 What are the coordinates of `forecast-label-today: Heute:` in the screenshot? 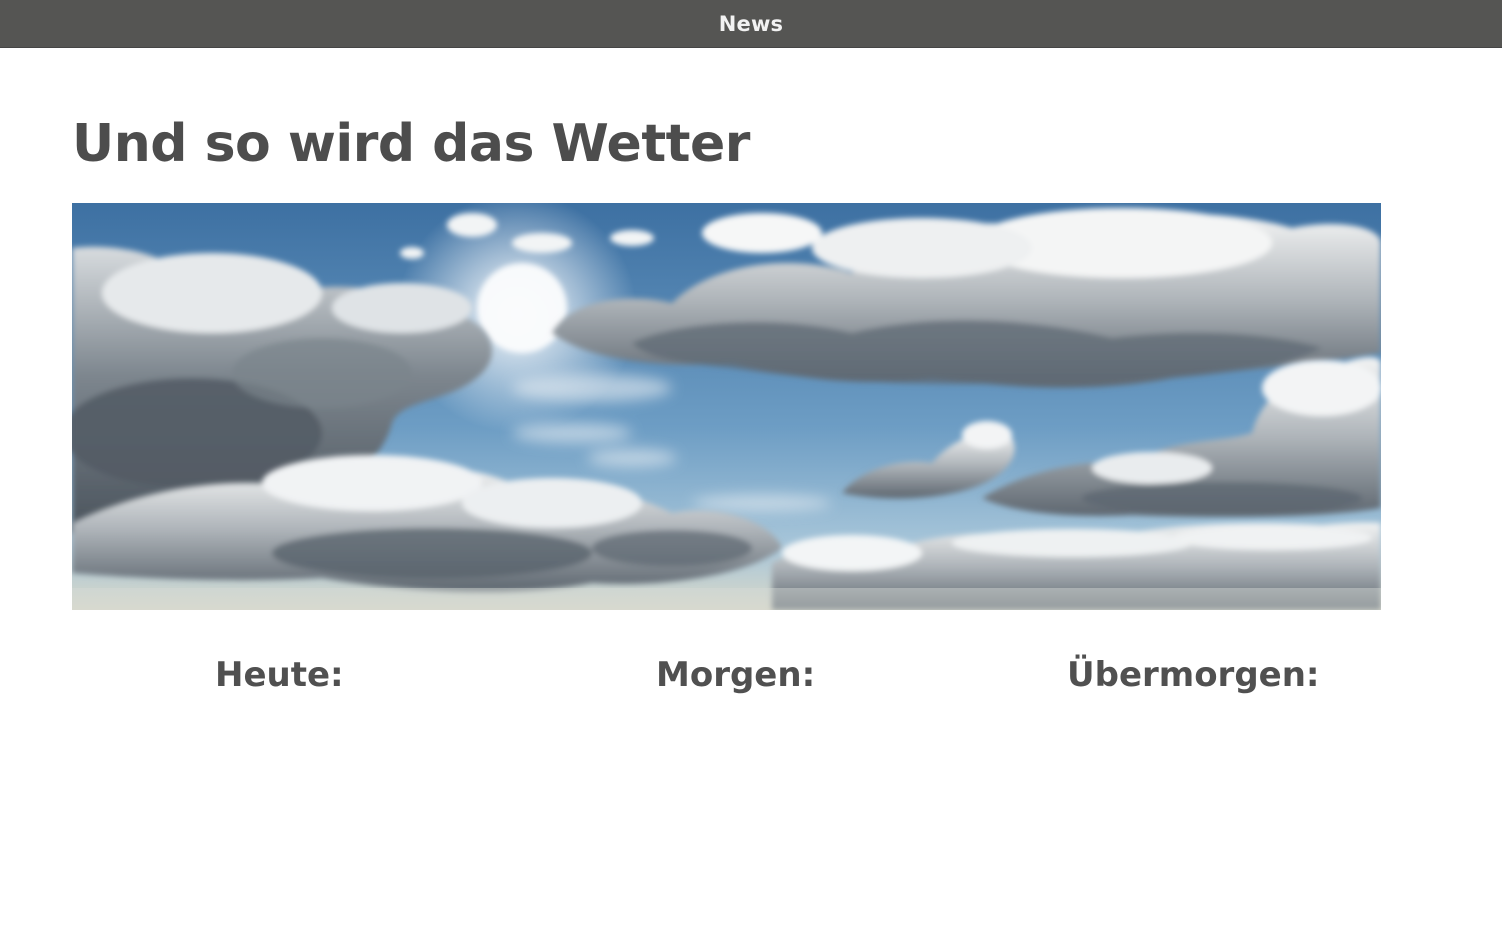 It's located at (279, 675).